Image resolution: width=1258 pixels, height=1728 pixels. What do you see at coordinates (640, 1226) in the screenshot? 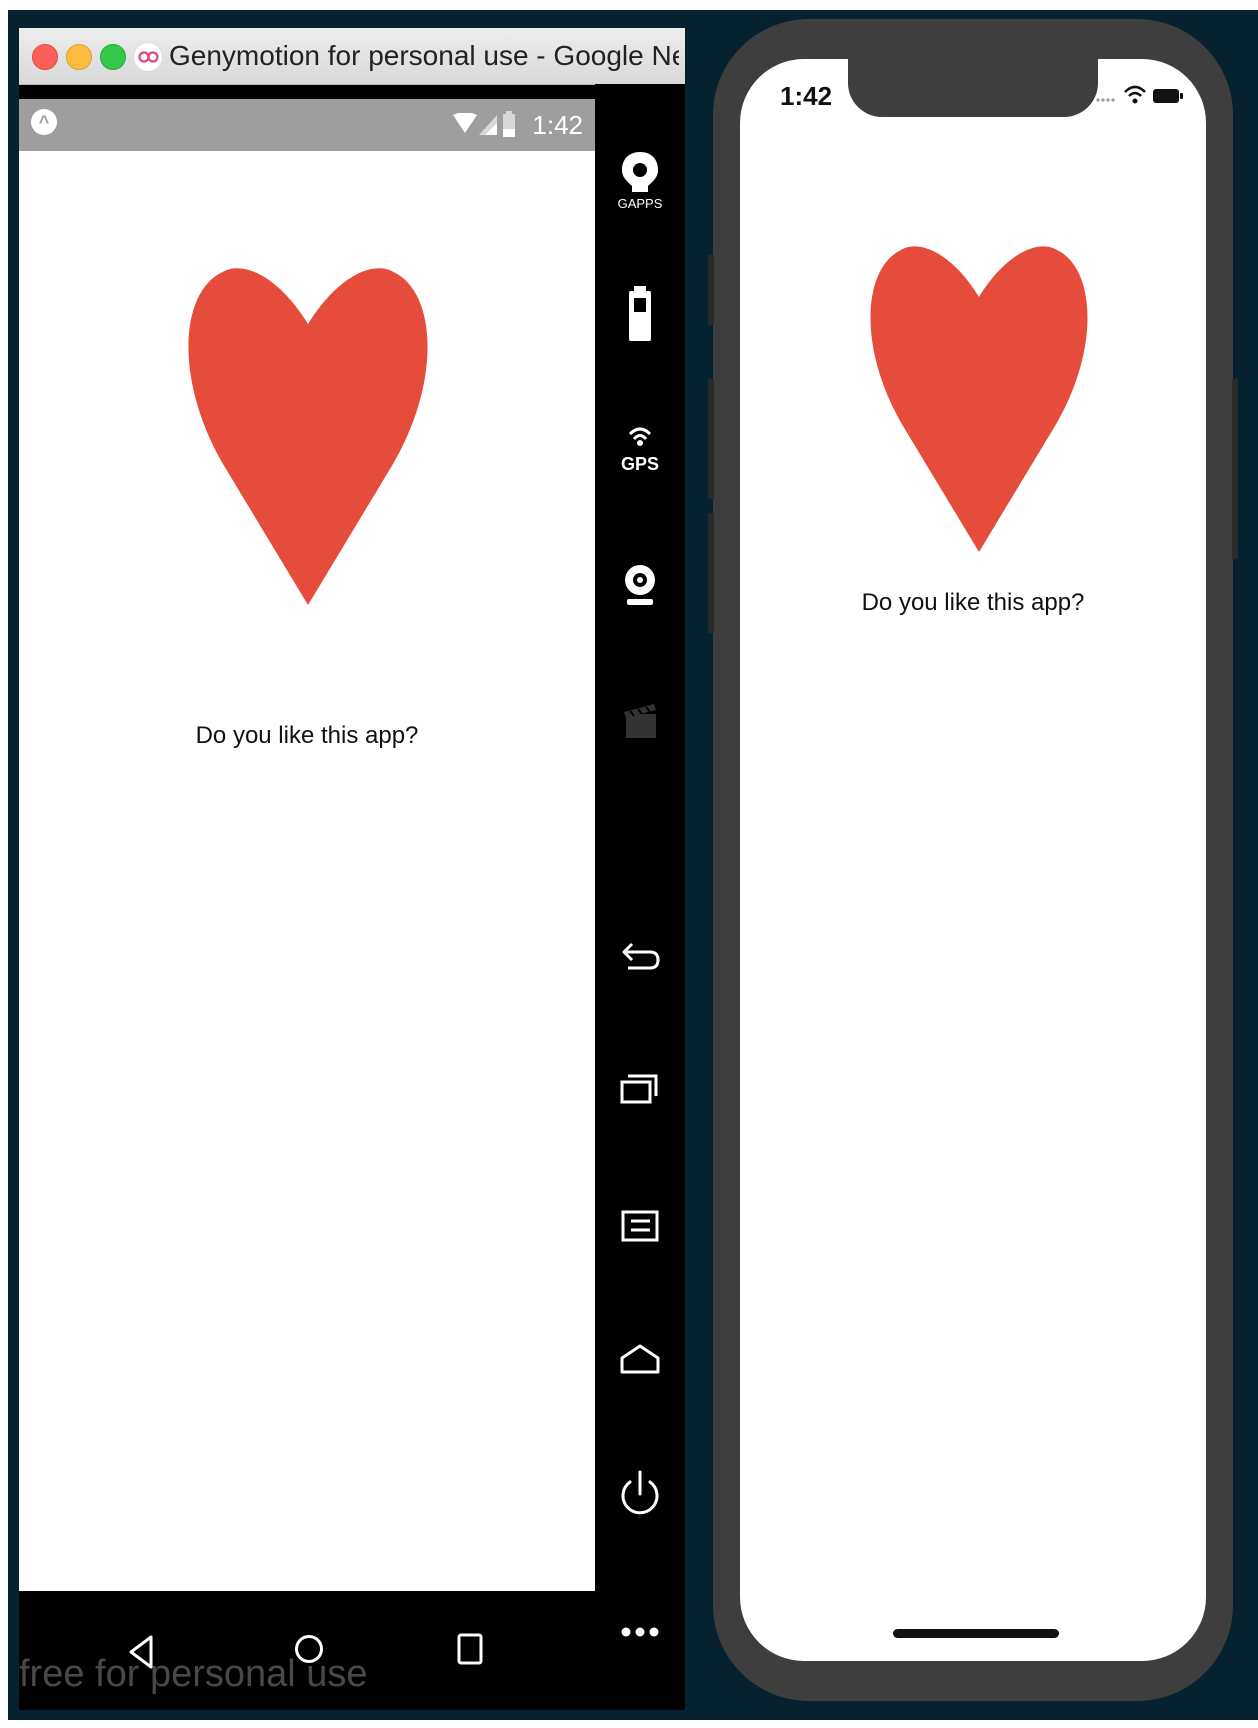
I see `menu-icon` at bounding box center [640, 1226].